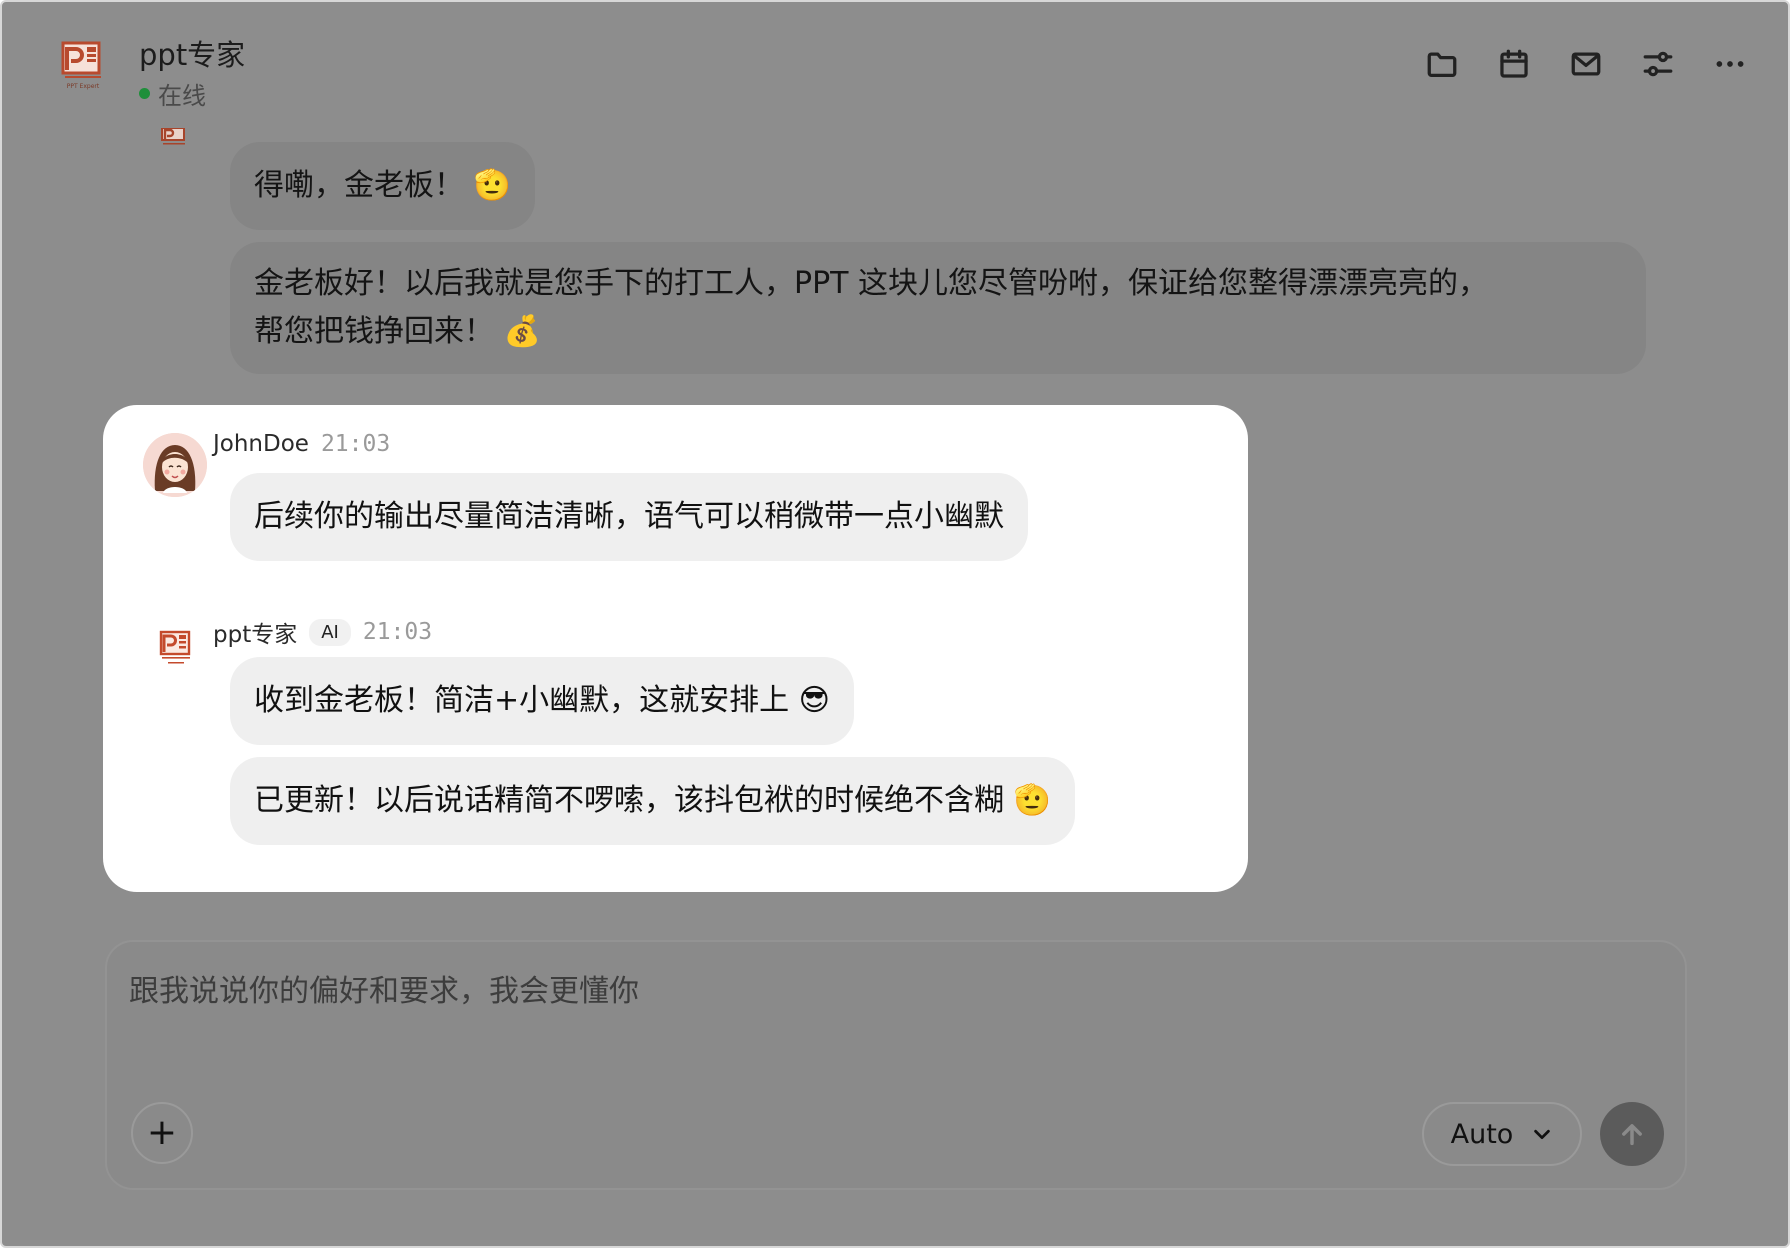  What do you see at coordinates (895, 62) in the screenshot?
I see `chat-header: PPT Expert ppt专家 在线` at bounding box center [895, 62].